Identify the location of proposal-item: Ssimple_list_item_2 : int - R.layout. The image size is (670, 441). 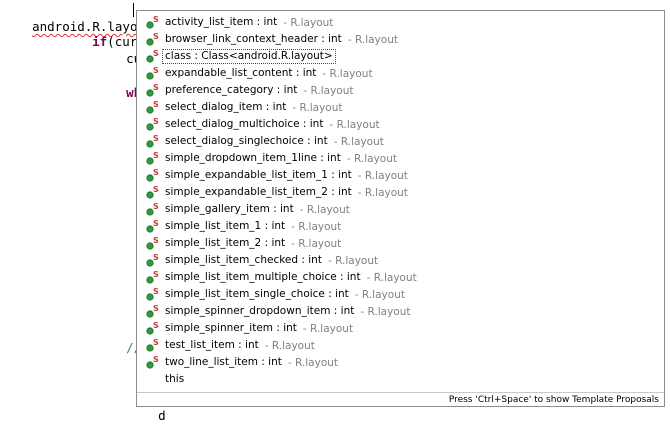
(400, 243).